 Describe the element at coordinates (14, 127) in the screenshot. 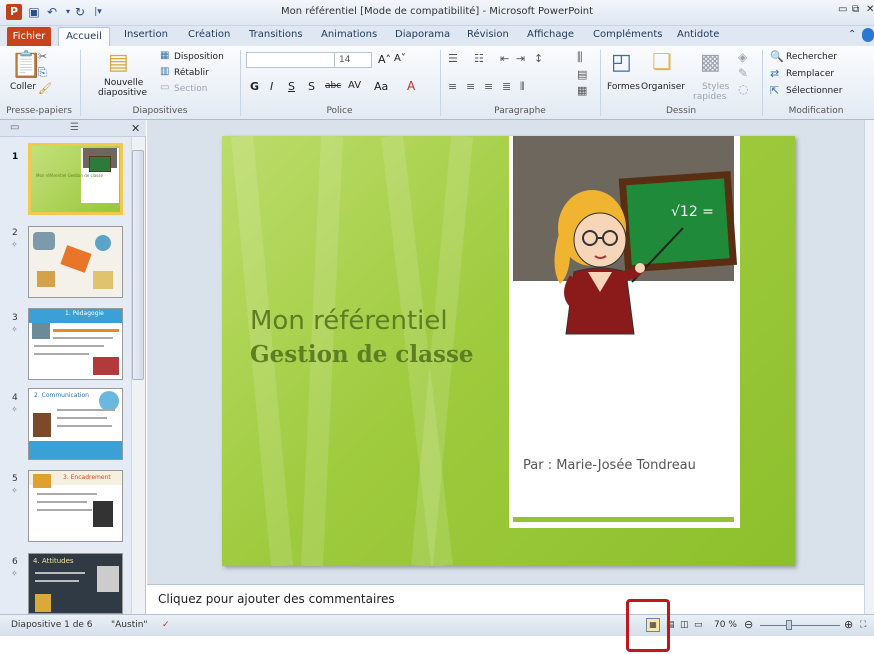

I see `slides-tab-icon: ▭` at that location.